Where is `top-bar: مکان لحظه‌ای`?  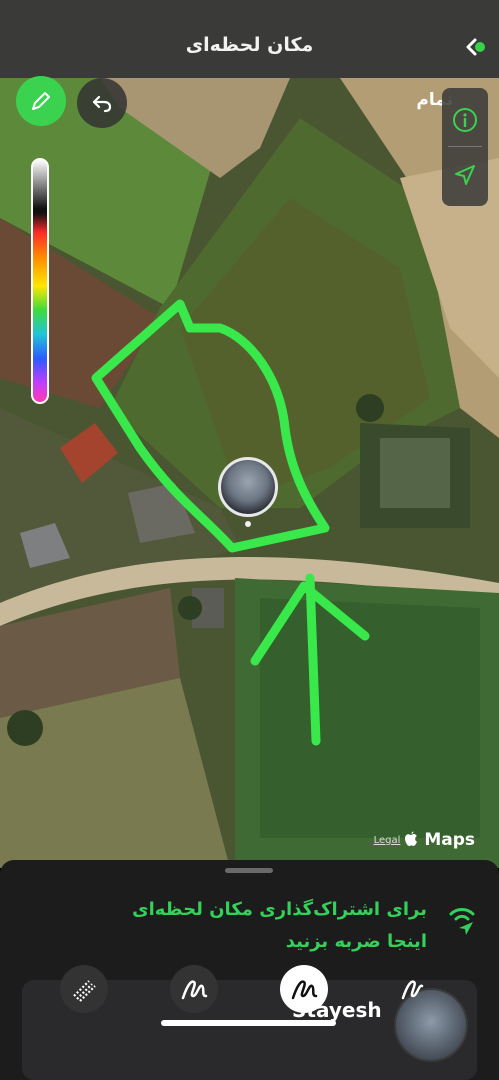
top-bar: مکان لحظه‌ای is located at coordinates (249, 39).